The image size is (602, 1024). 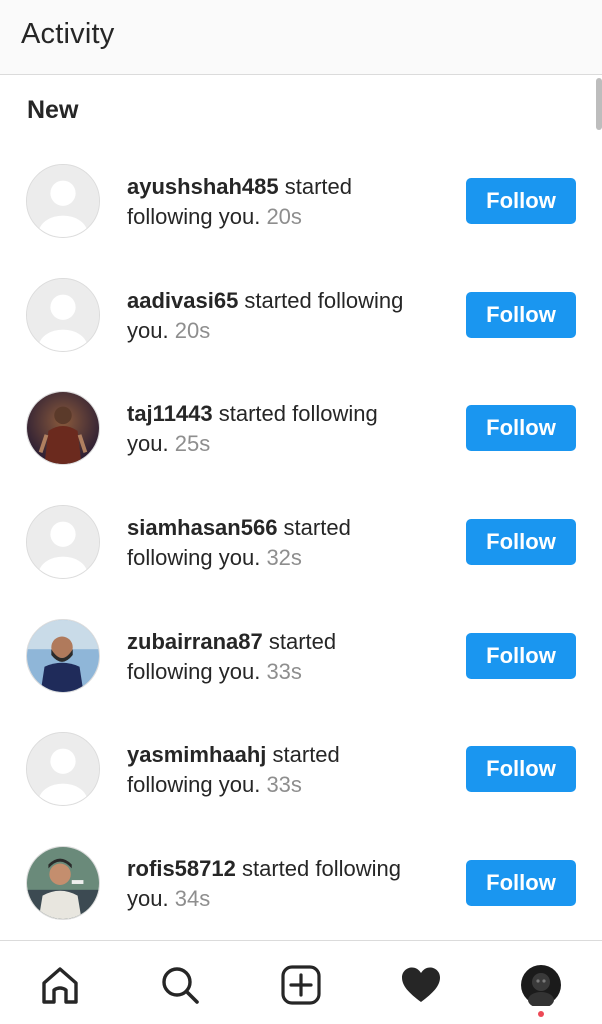 I want to click on username-link: yasmimhaahj, so click(x=196, y=754).